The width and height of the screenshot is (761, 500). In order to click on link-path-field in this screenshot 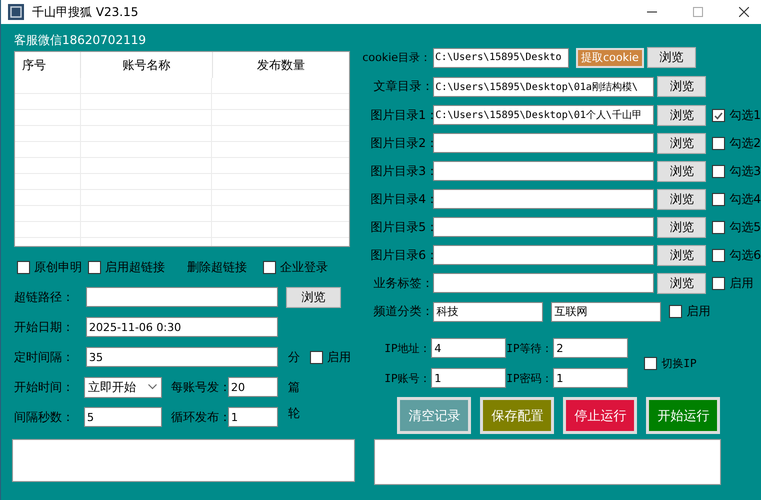, I will do `click(182, 297)`.